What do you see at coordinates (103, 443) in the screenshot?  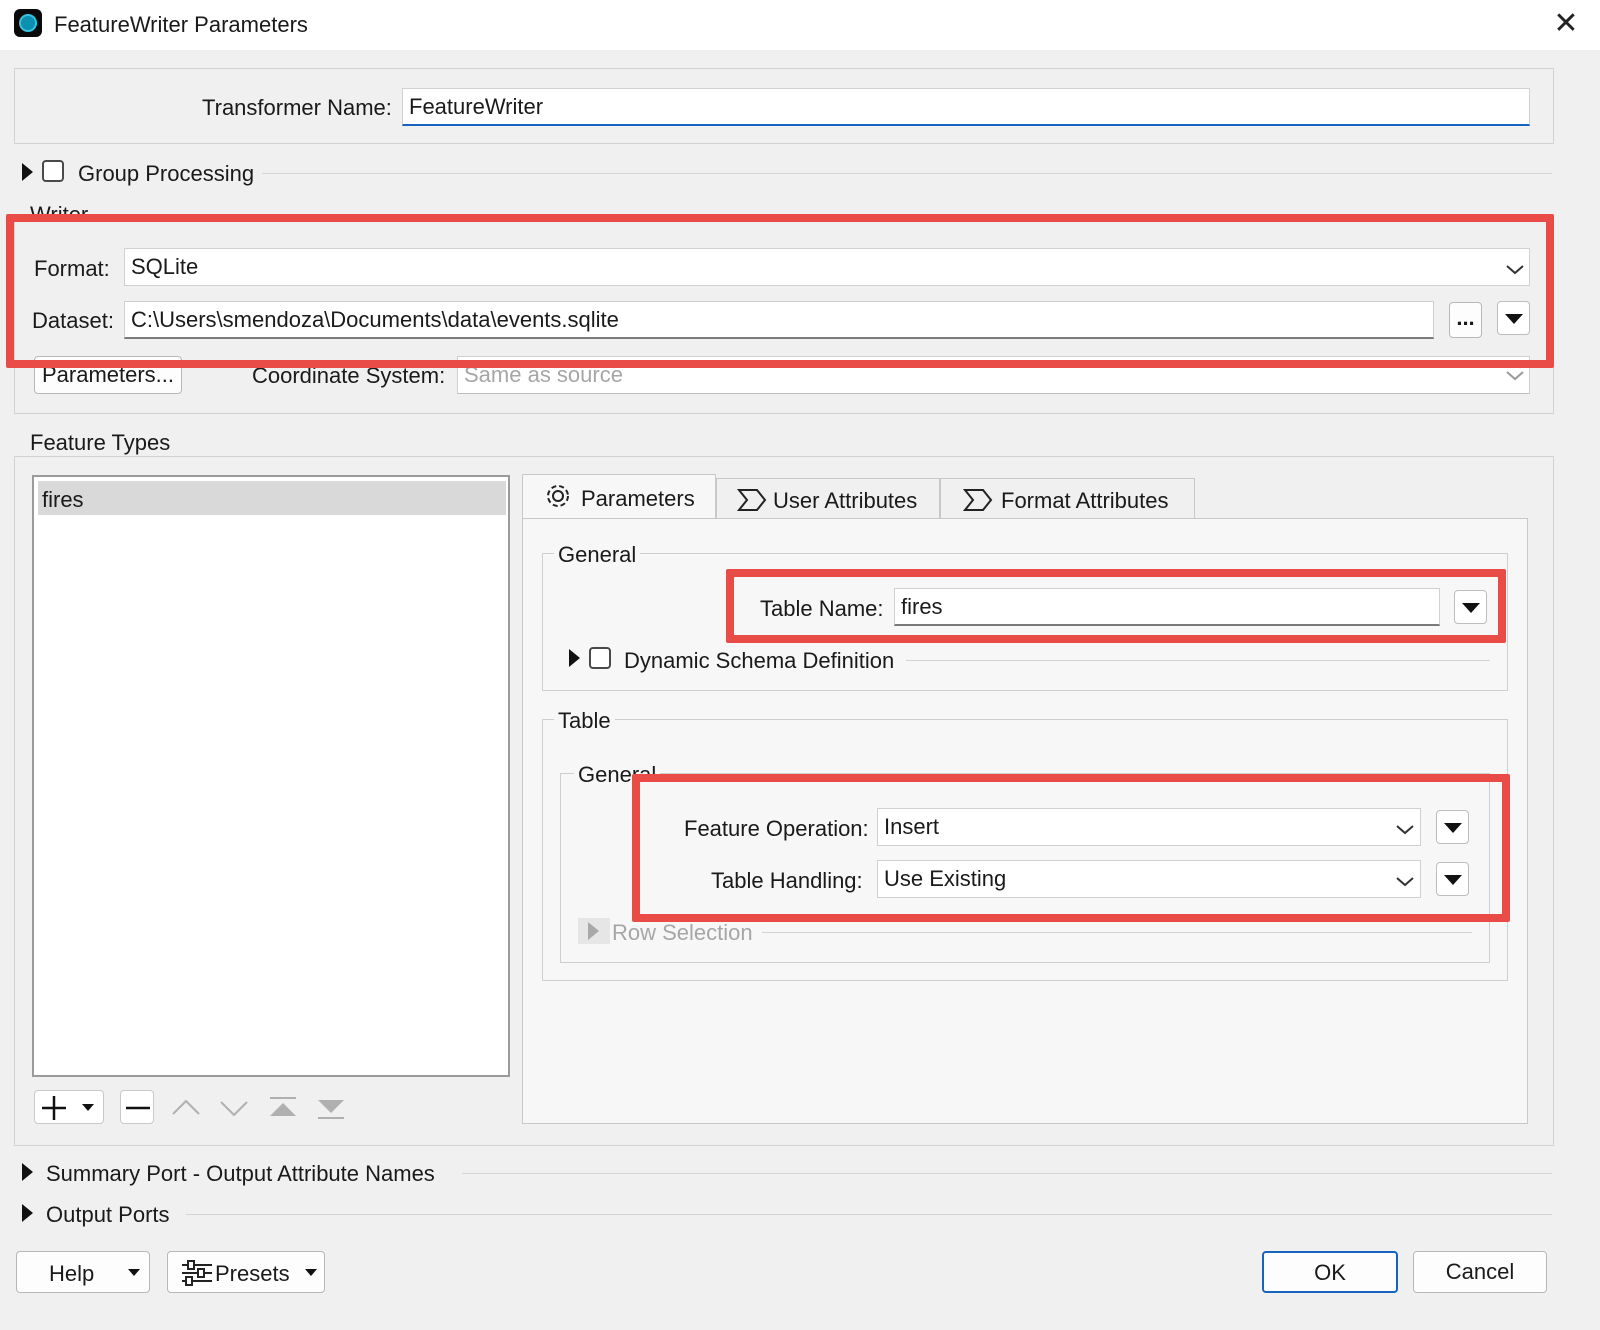 I see `feature-types-label: Feature Types` at bounding box center [103, 443].